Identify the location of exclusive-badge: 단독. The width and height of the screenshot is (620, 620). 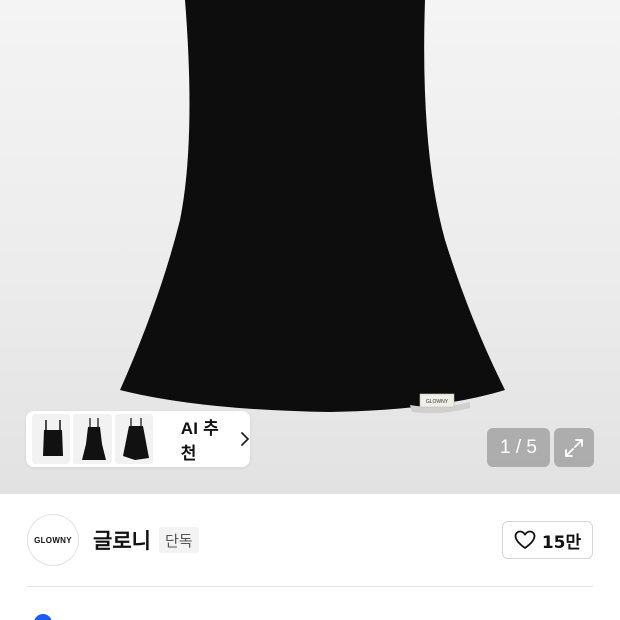
(179, 540).